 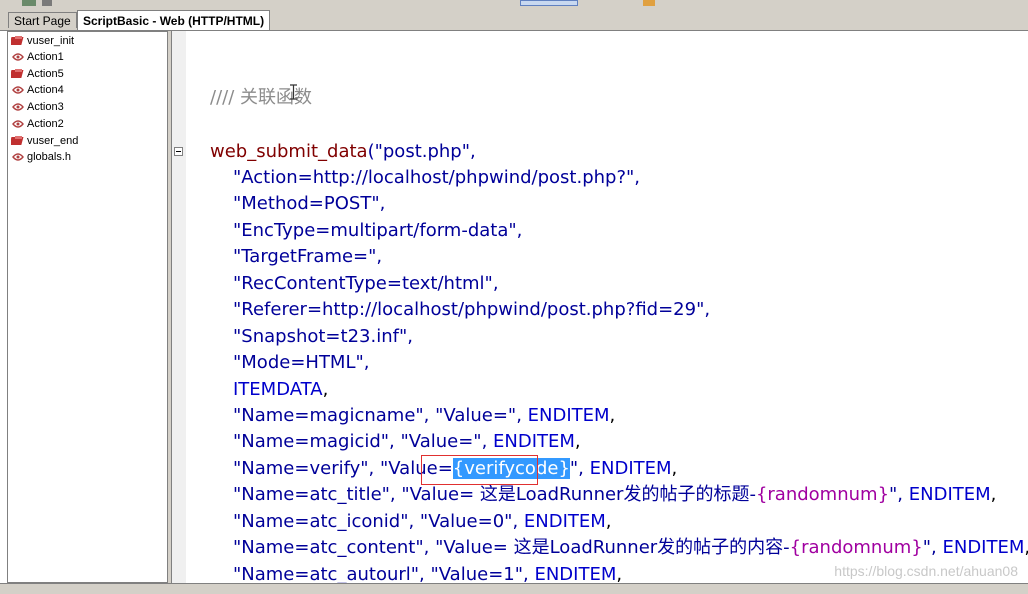 What do you see at coordinates (37, 124) in the screenshot?
I see `tree-item-action2: Action2` at bounding box center [37, 124].